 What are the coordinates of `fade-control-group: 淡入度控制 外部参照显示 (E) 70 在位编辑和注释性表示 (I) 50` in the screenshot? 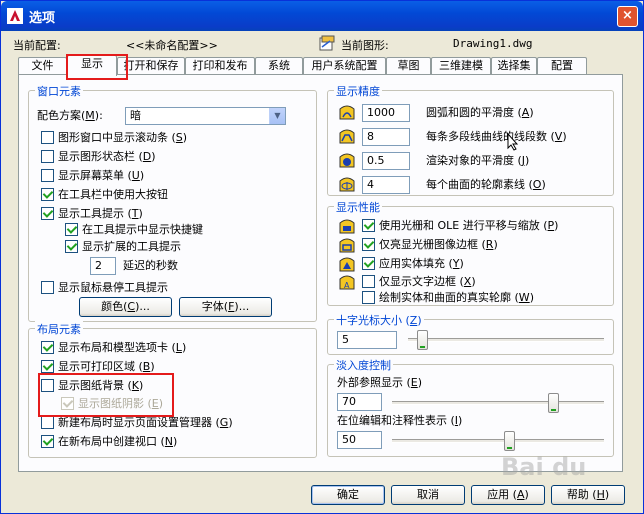 It's located at (470, 407).